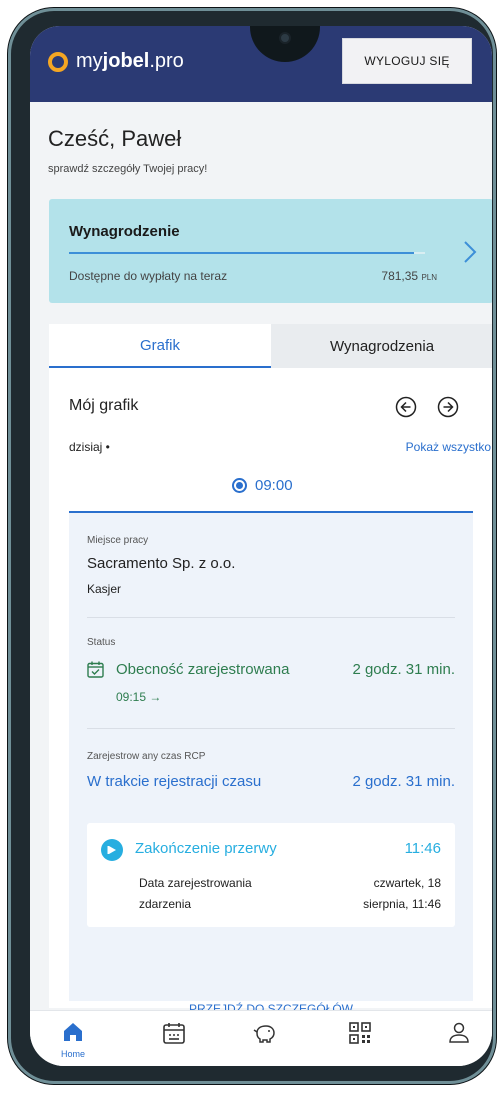  What do you see at coordinates (285, 38) in the screenshot?
I see `camera-icon` at bounding box center [285, 38].